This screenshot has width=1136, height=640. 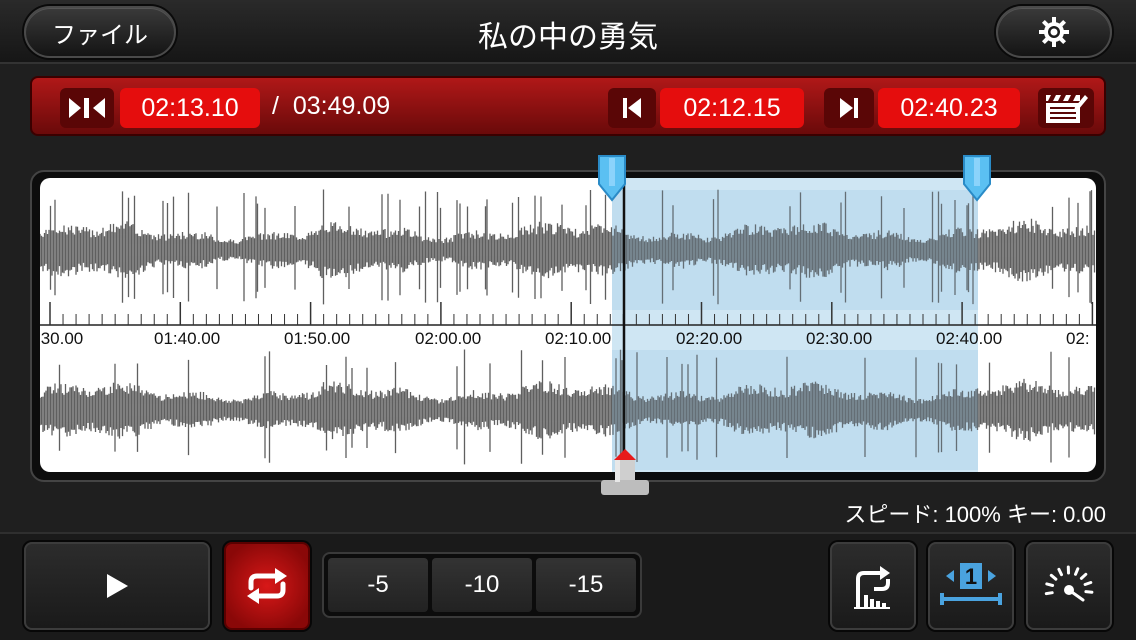 I want to click on set-loop-start-icon, so click(x=632, y=108).